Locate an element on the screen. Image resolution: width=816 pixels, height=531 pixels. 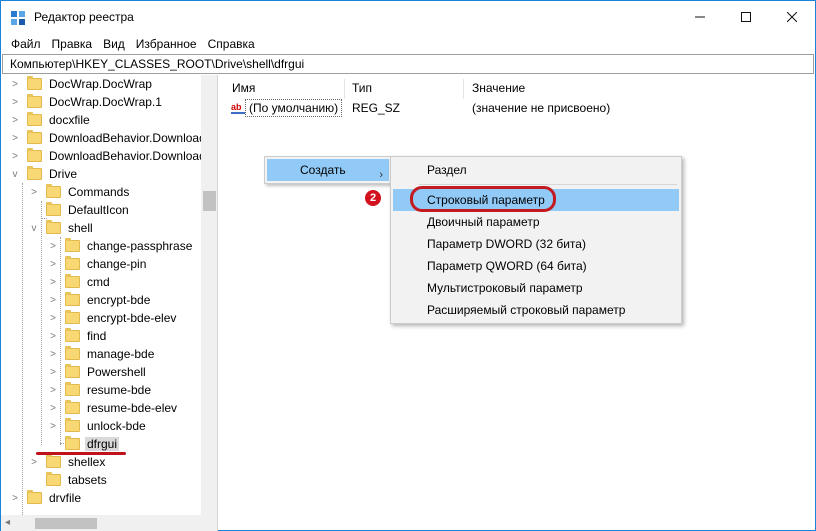
string-value-icon: ab is located at coordinates (238, 108).